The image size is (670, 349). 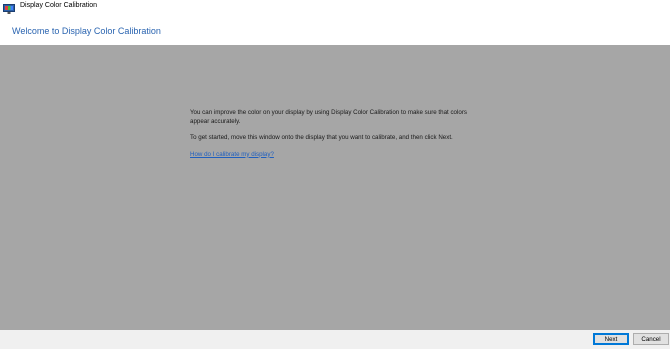 I want to click on window-title: Display Color Calibration, so click(x=59, y=5).